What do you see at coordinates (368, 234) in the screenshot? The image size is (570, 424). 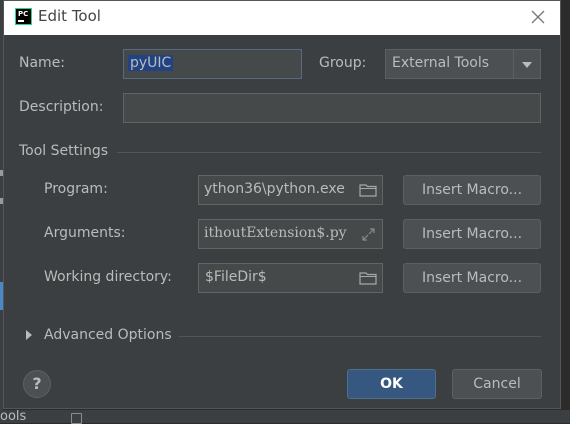 I see `expand-icon` at bounding box center [368, 234].